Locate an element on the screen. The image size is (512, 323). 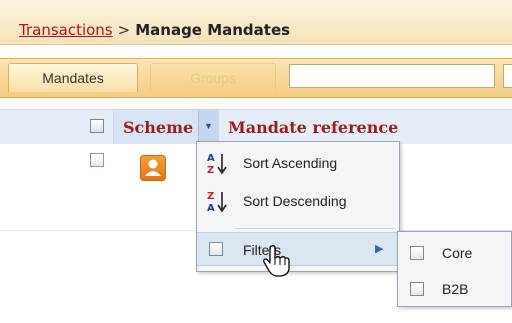
filter-b2b-checkbox is located at coordinates (417, 289).